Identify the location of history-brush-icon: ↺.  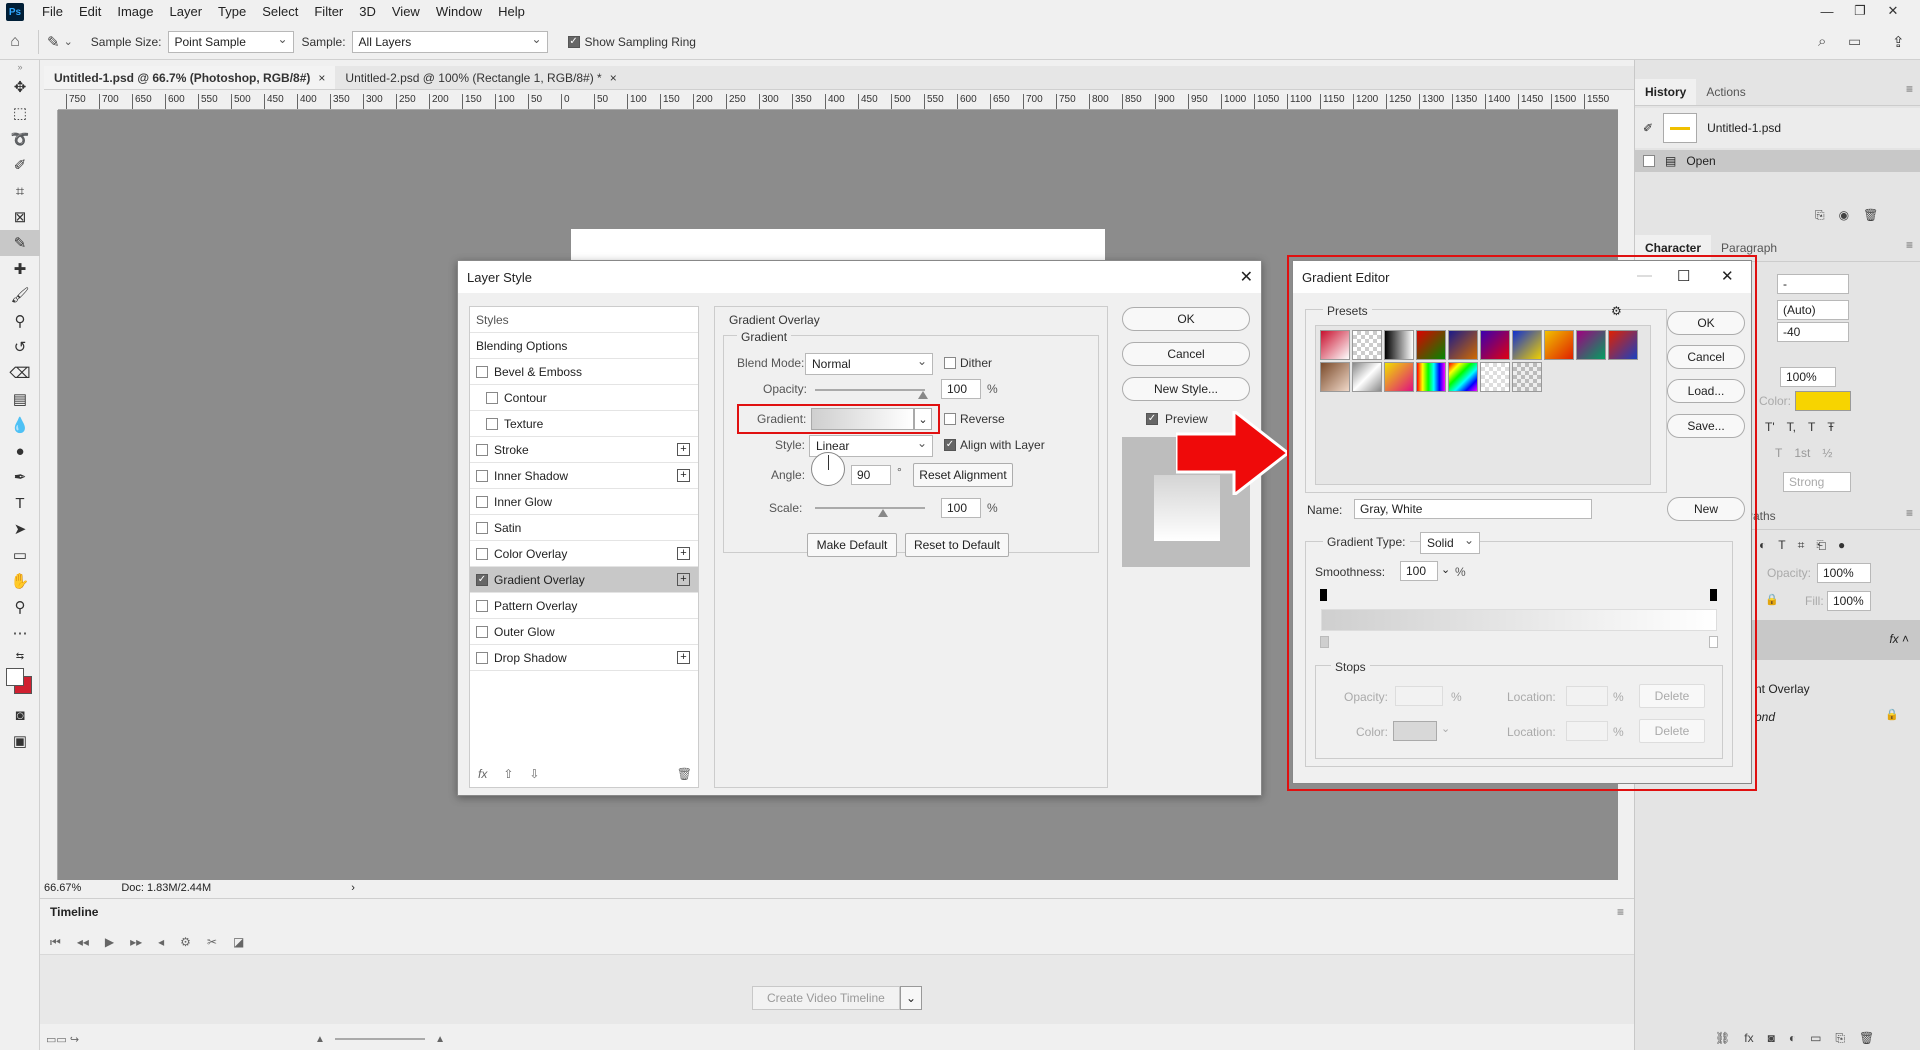
(20, 347).